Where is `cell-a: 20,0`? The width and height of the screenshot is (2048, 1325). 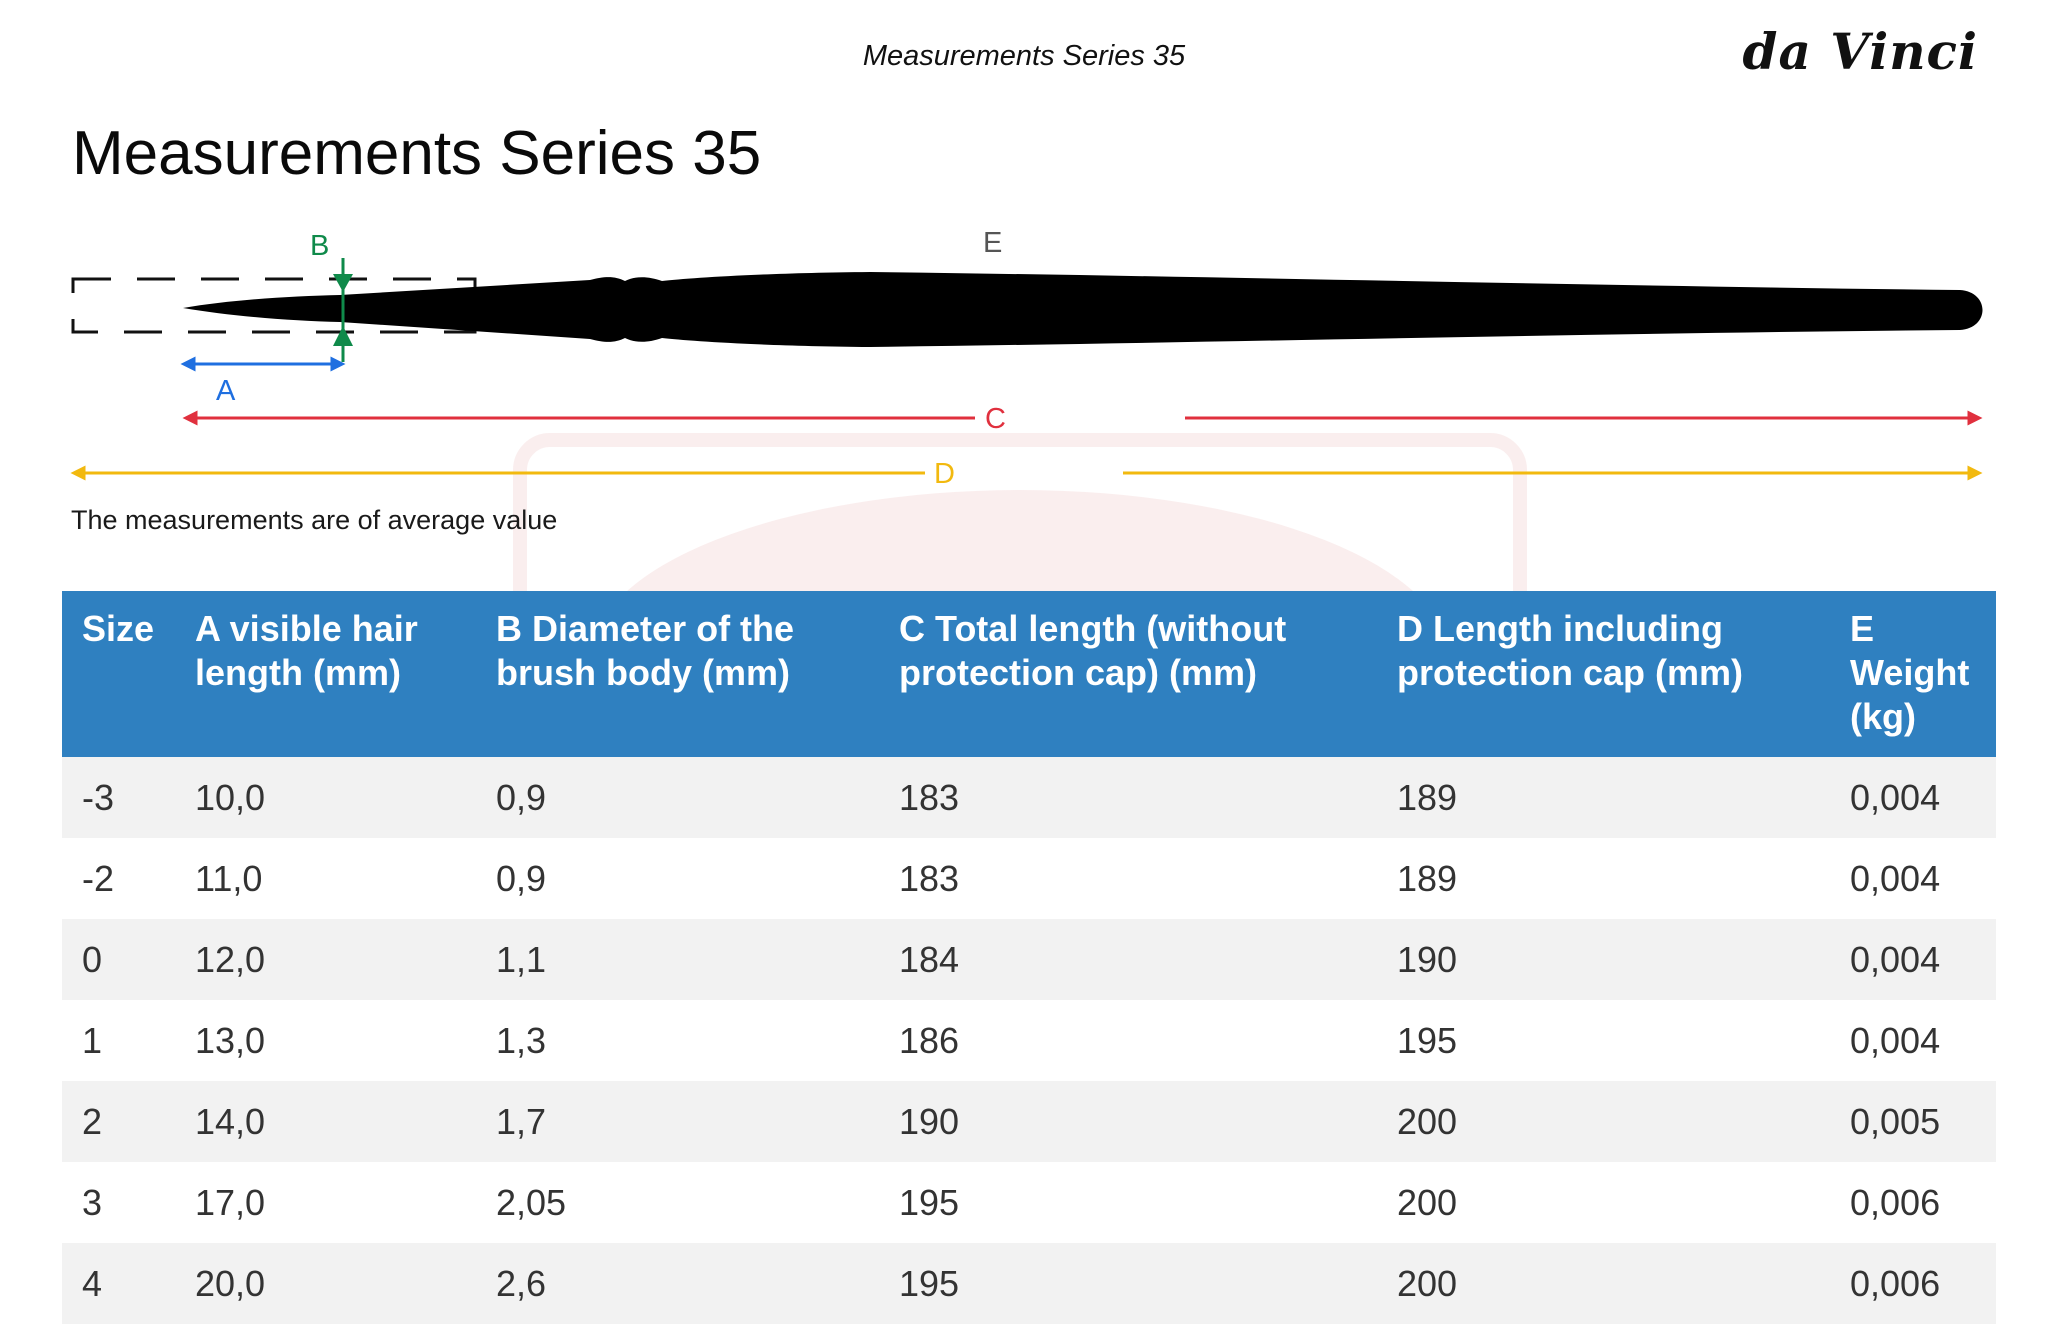 cell-a: 20,0 is located at coordinates (230, 1283).